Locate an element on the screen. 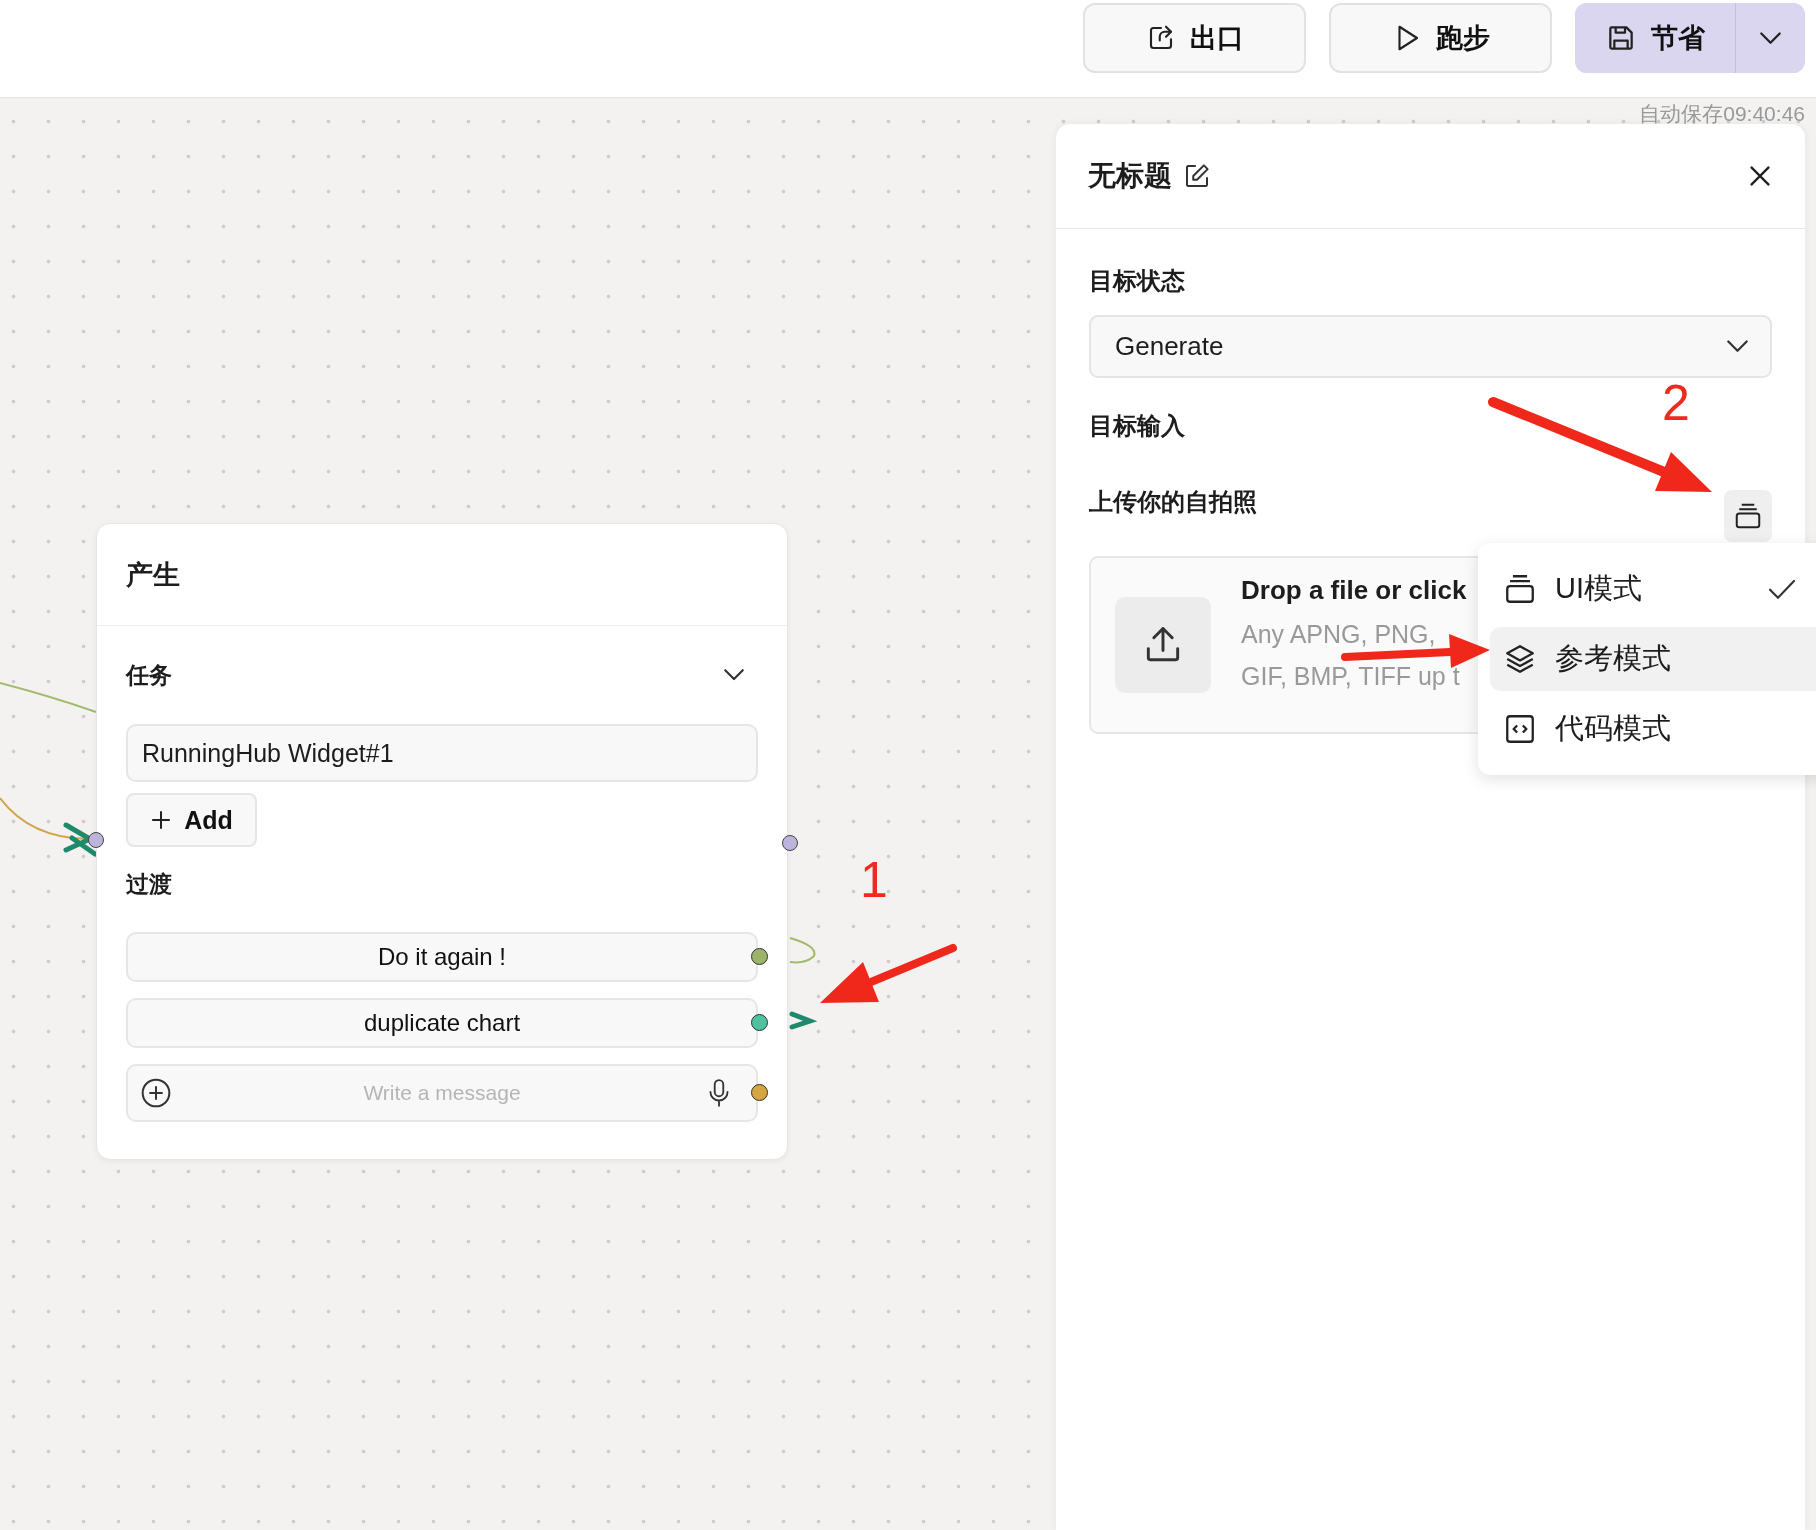  export-button: 出口 is located at coordinates (1194, 38).